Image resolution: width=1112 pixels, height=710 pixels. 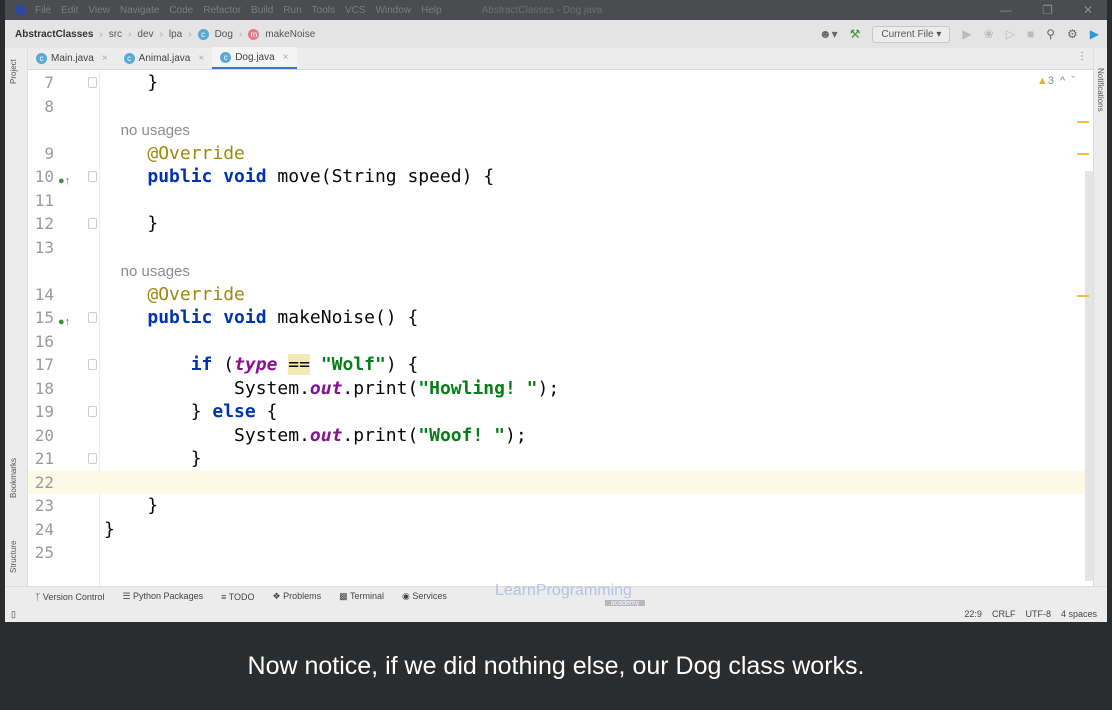 I want to click on menu-code: Code, so click(x=181, y=10).